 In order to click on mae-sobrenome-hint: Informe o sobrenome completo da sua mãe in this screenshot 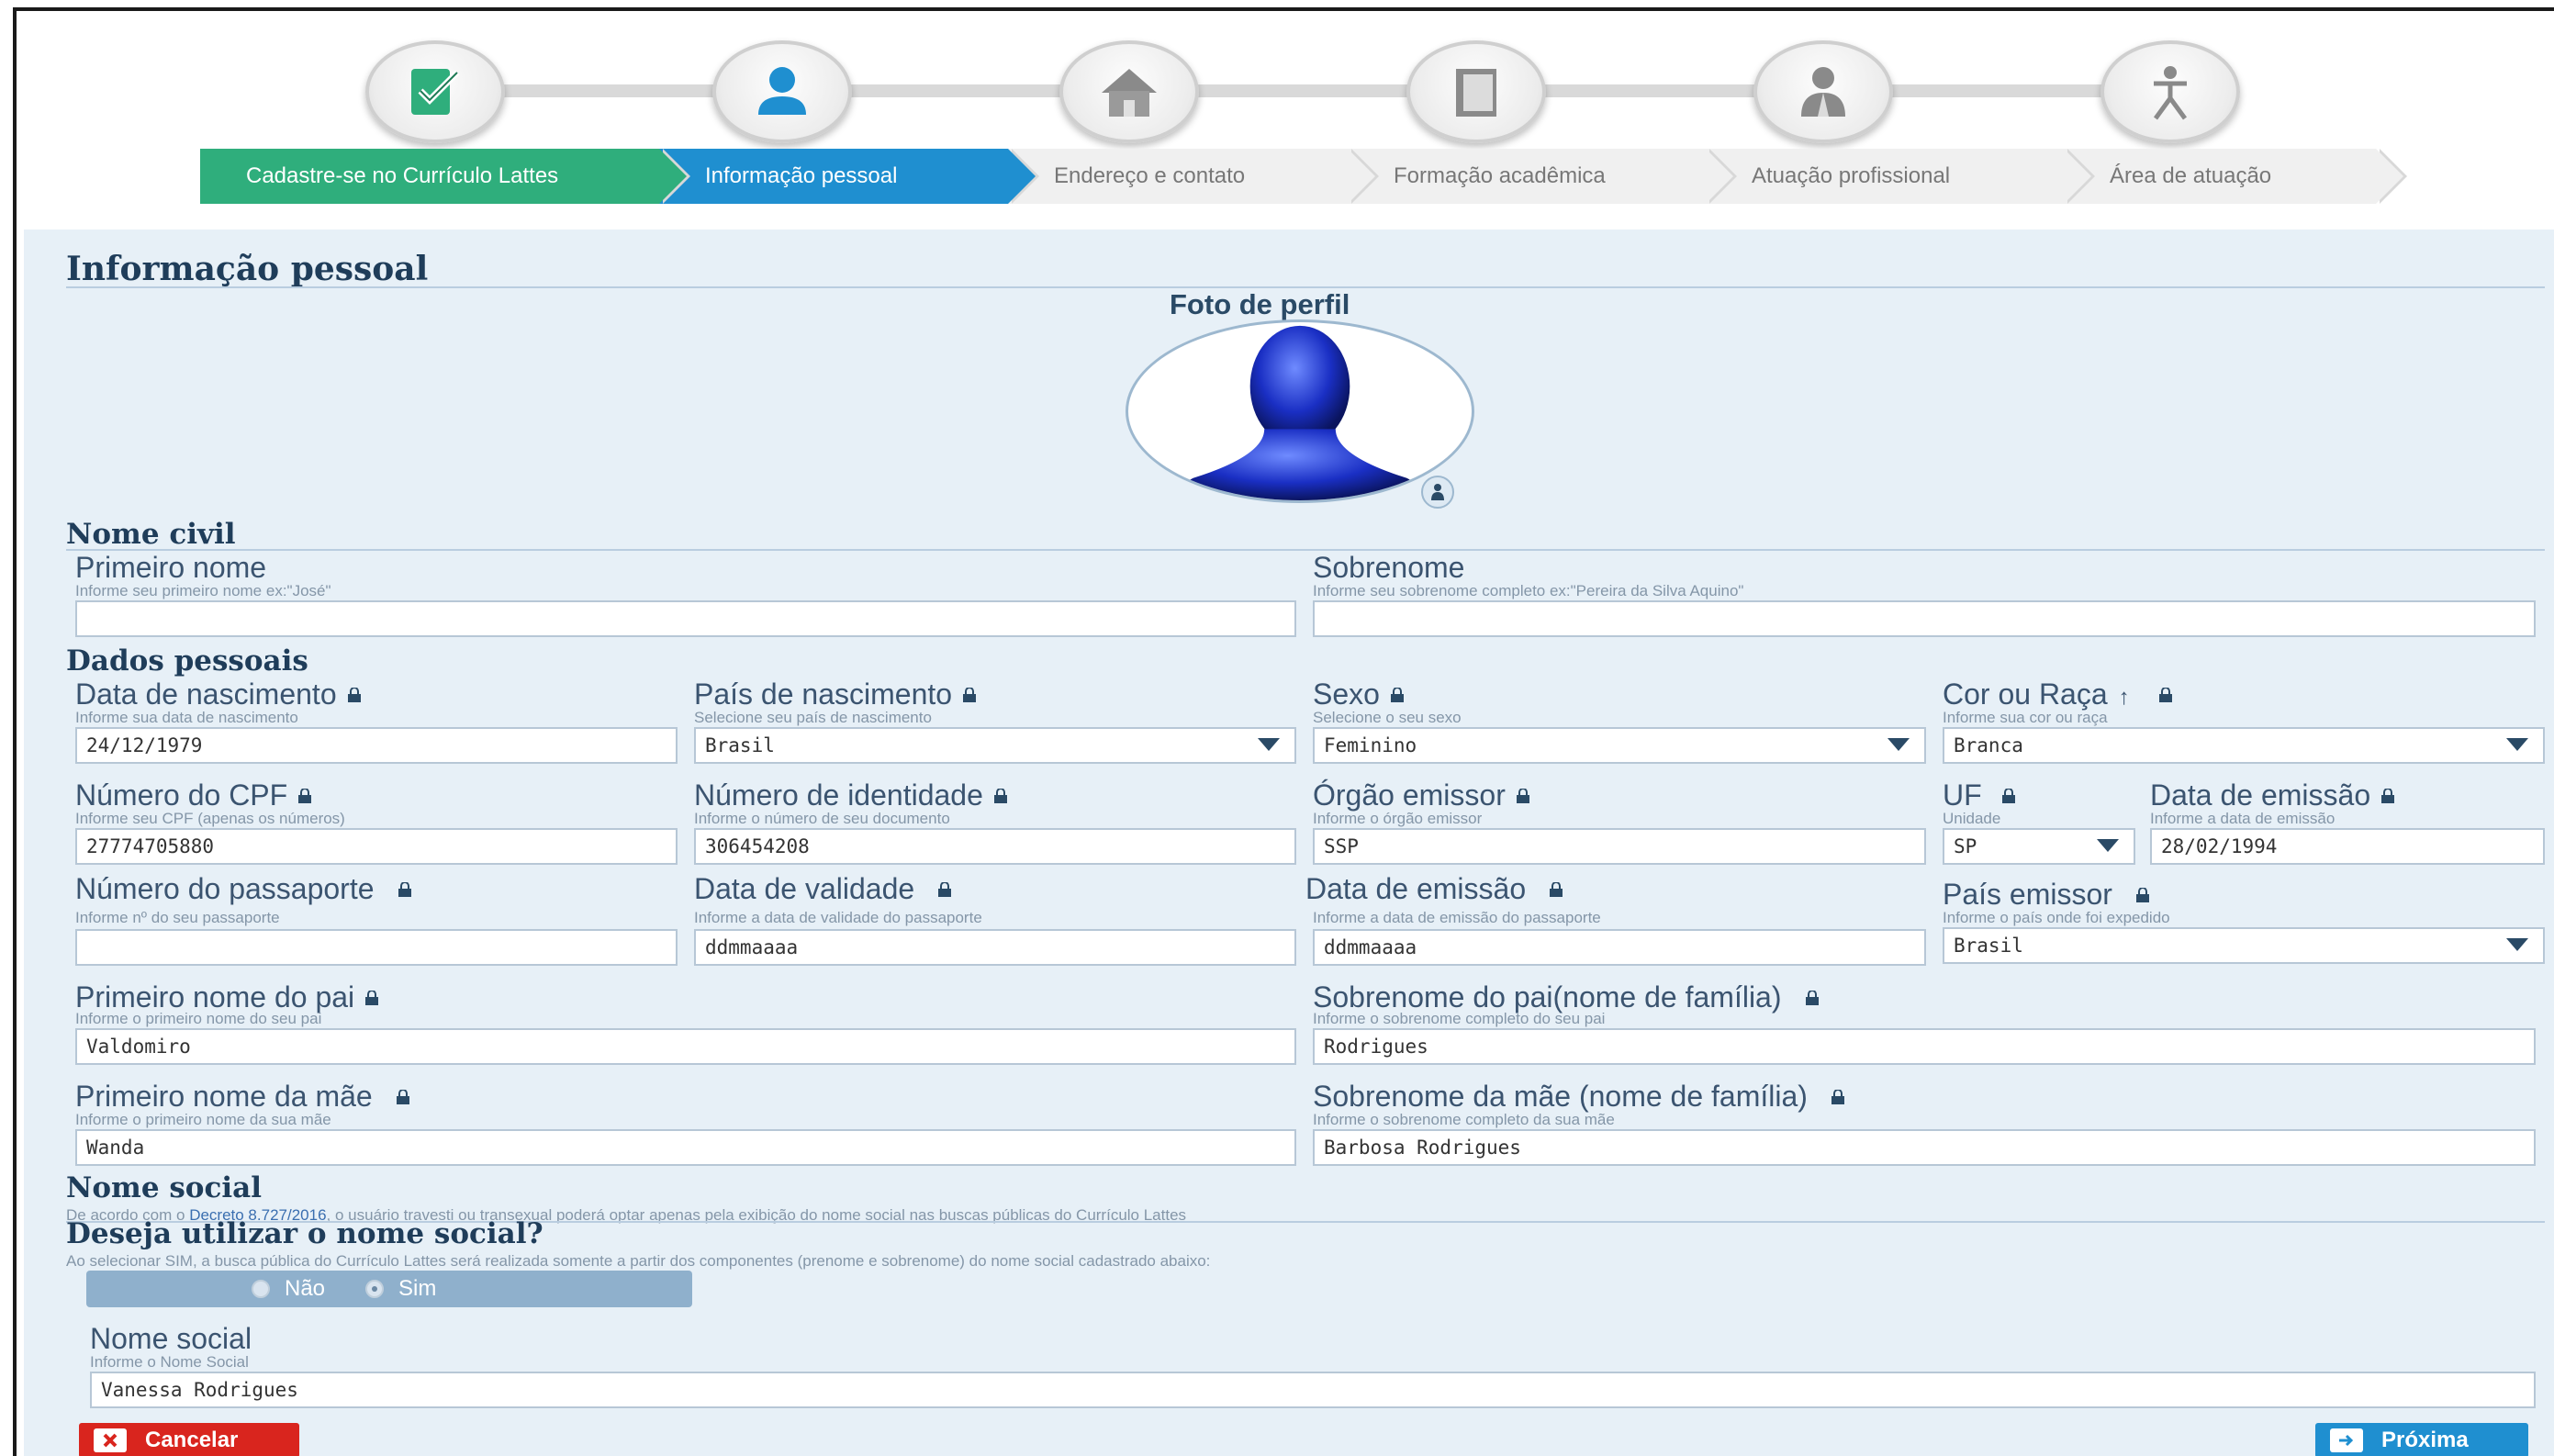, I will do `click(1464, 1119)`.